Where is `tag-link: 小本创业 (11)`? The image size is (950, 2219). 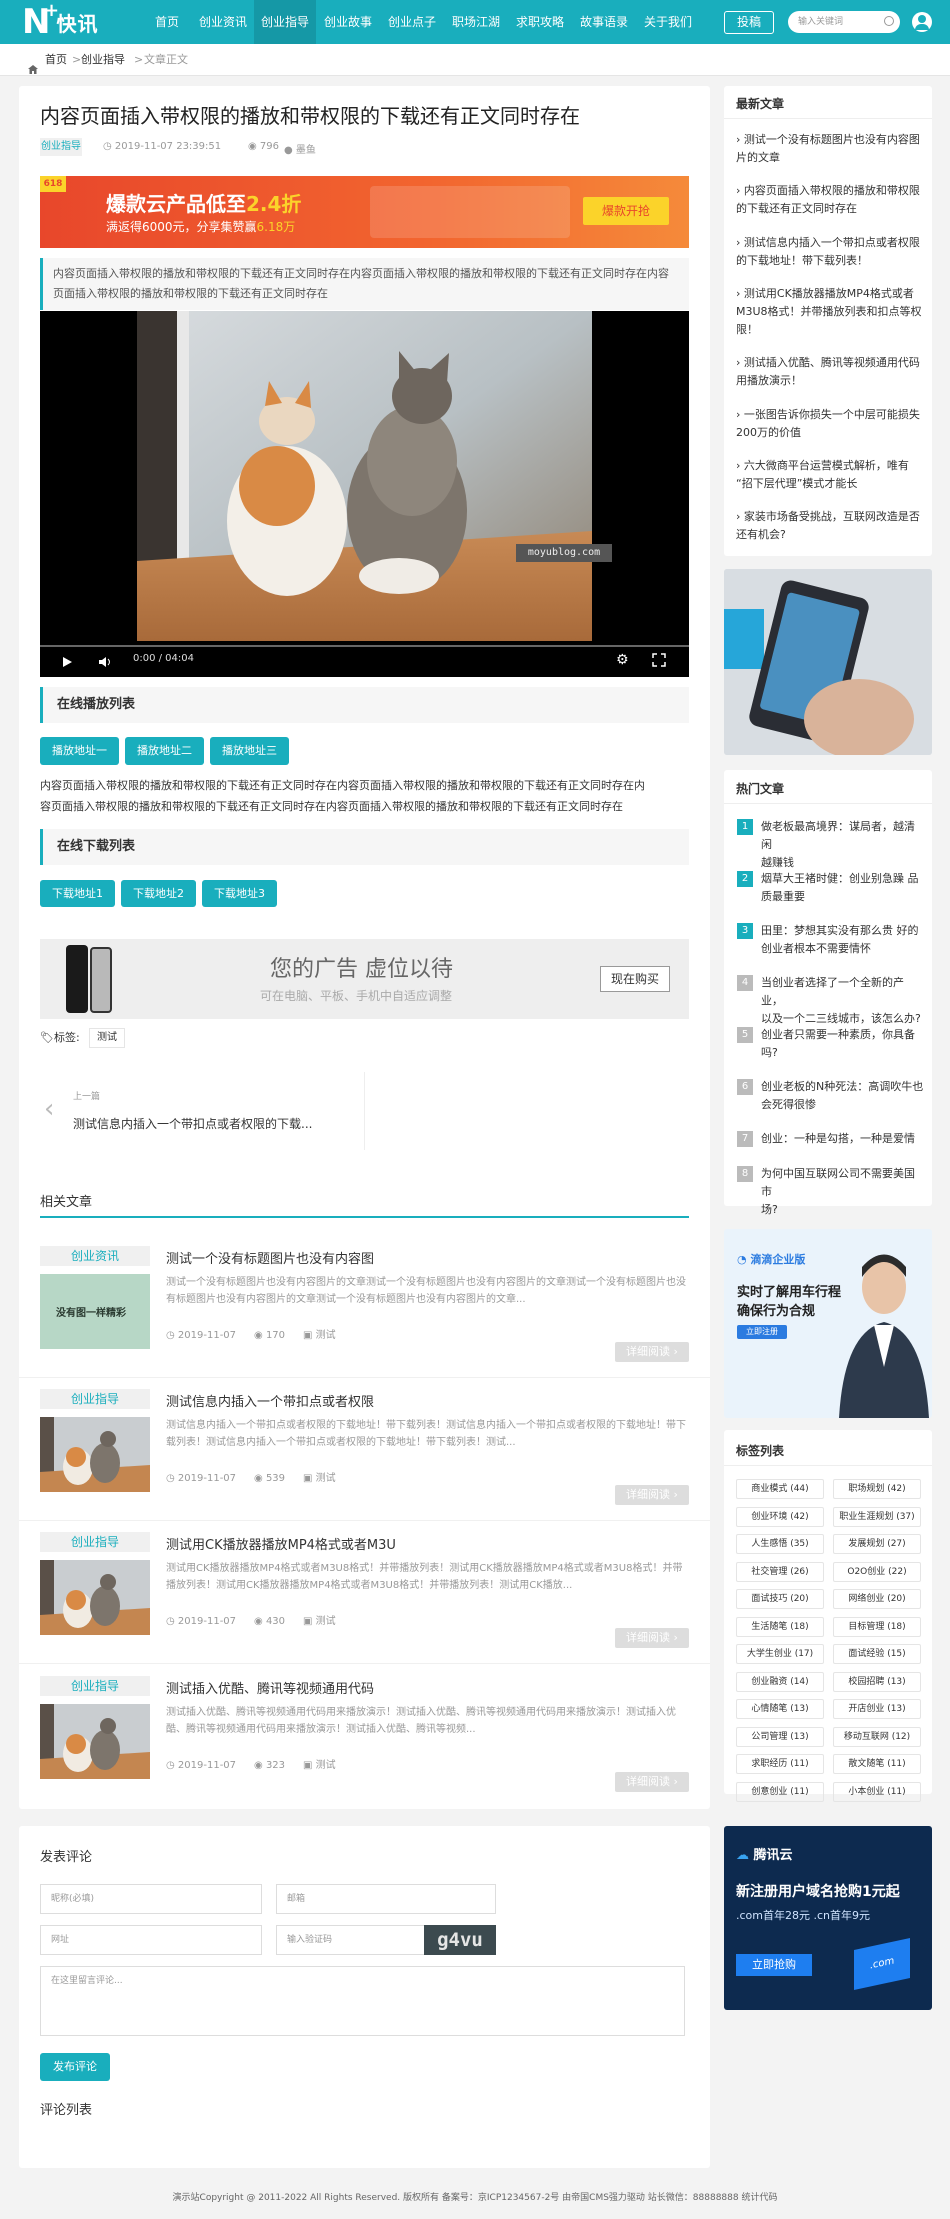
tag-link: 小本创业 (11) is located at coordinates (877, 1791).